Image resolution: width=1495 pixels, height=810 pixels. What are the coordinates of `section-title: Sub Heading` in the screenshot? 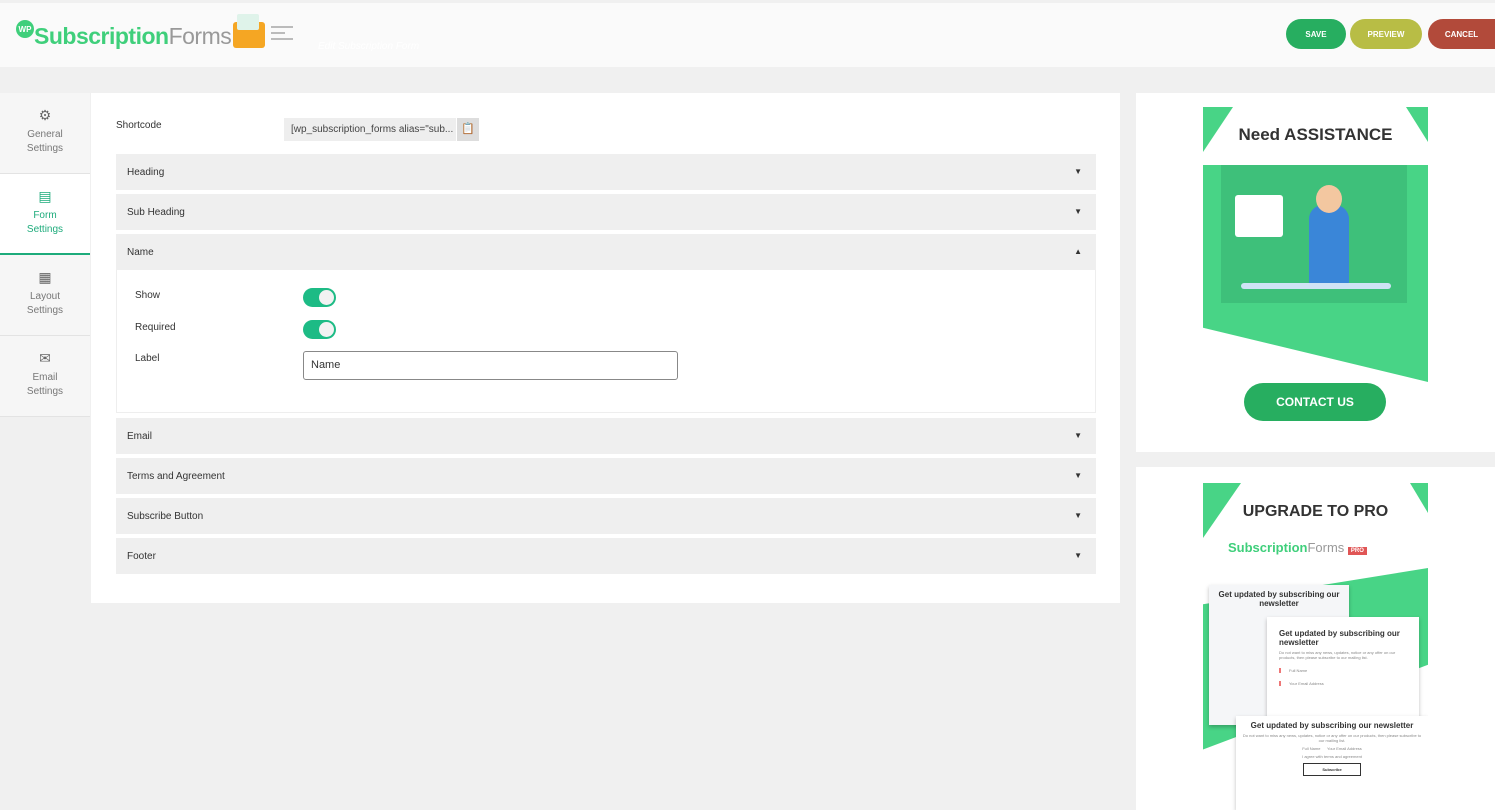 It's located at (156, 212).